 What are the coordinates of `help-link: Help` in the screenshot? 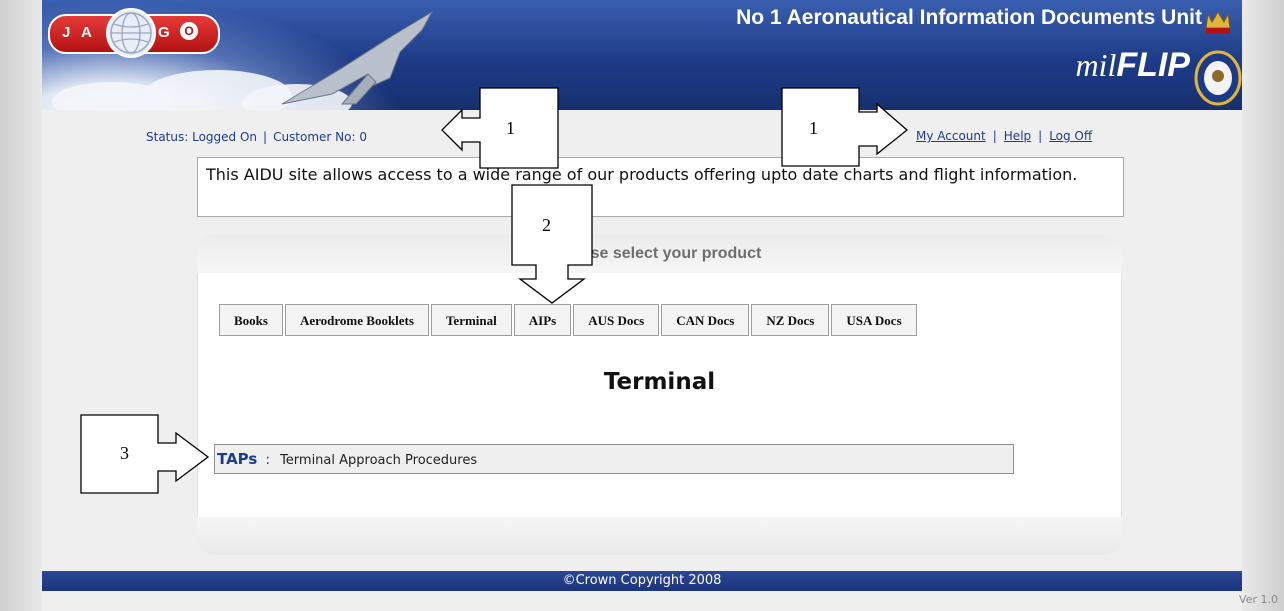 It's located at (1017, 136).